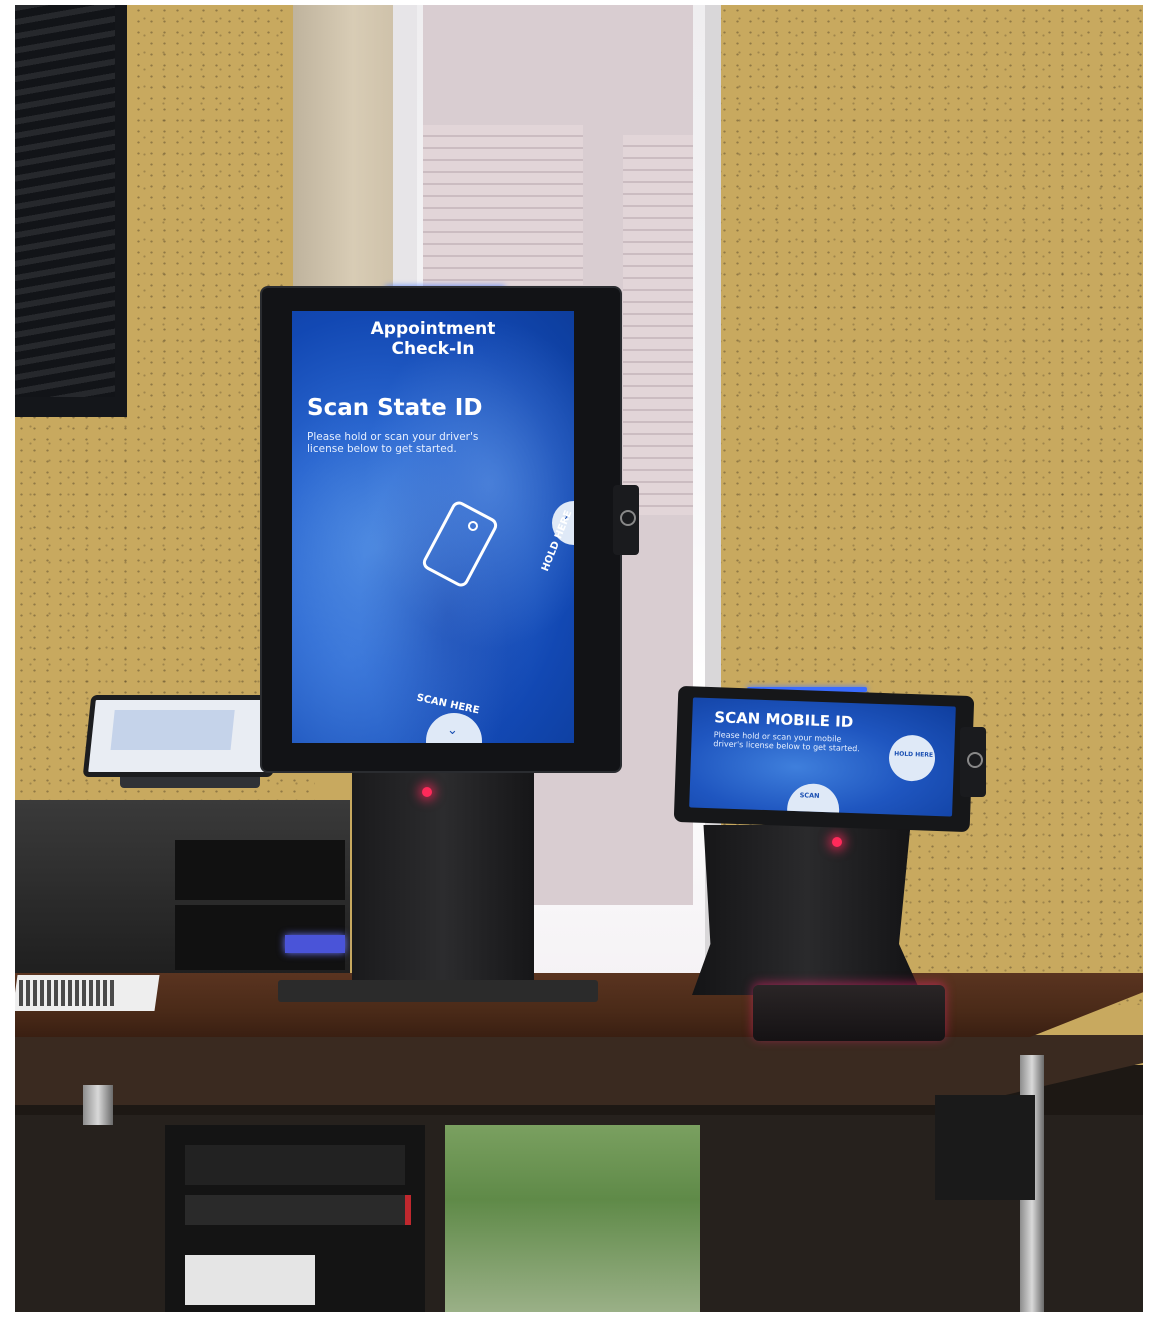 This screenshot has width=1153, height=1317. I want to click on main-kiosk-card-reader, so click(626, 520).